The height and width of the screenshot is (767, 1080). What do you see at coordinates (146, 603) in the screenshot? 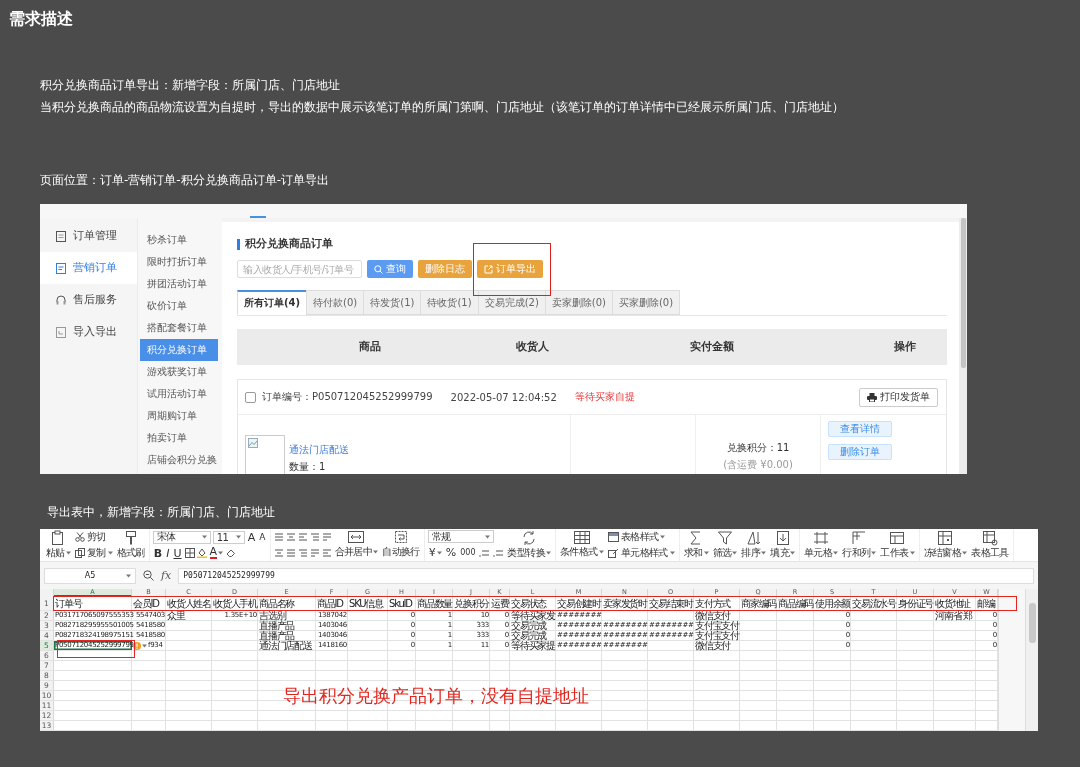
I see `column-header: 会员ID` at bounding box center [146, 603].